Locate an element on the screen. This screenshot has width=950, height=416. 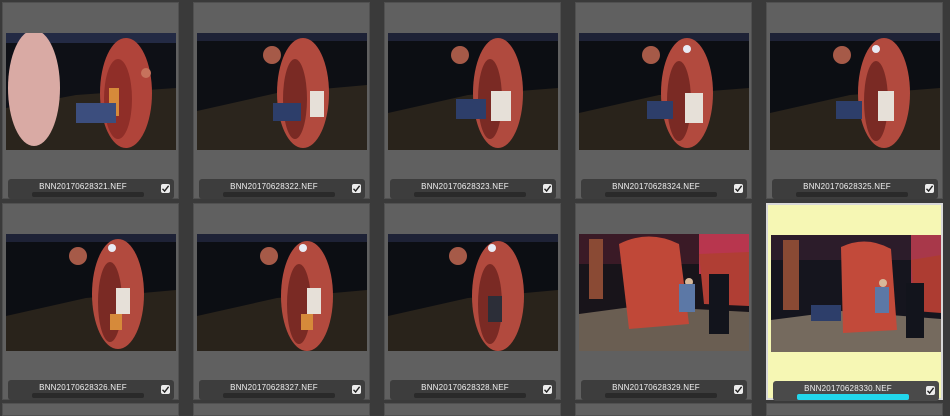
thumbnail-meta: BNN20170628329.NEF is located at coordinates (664, 395).